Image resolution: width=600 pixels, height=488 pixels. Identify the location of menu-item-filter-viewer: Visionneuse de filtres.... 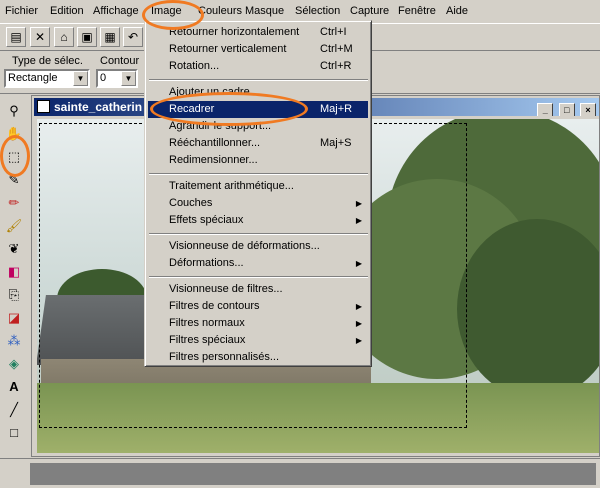
(258, 289).